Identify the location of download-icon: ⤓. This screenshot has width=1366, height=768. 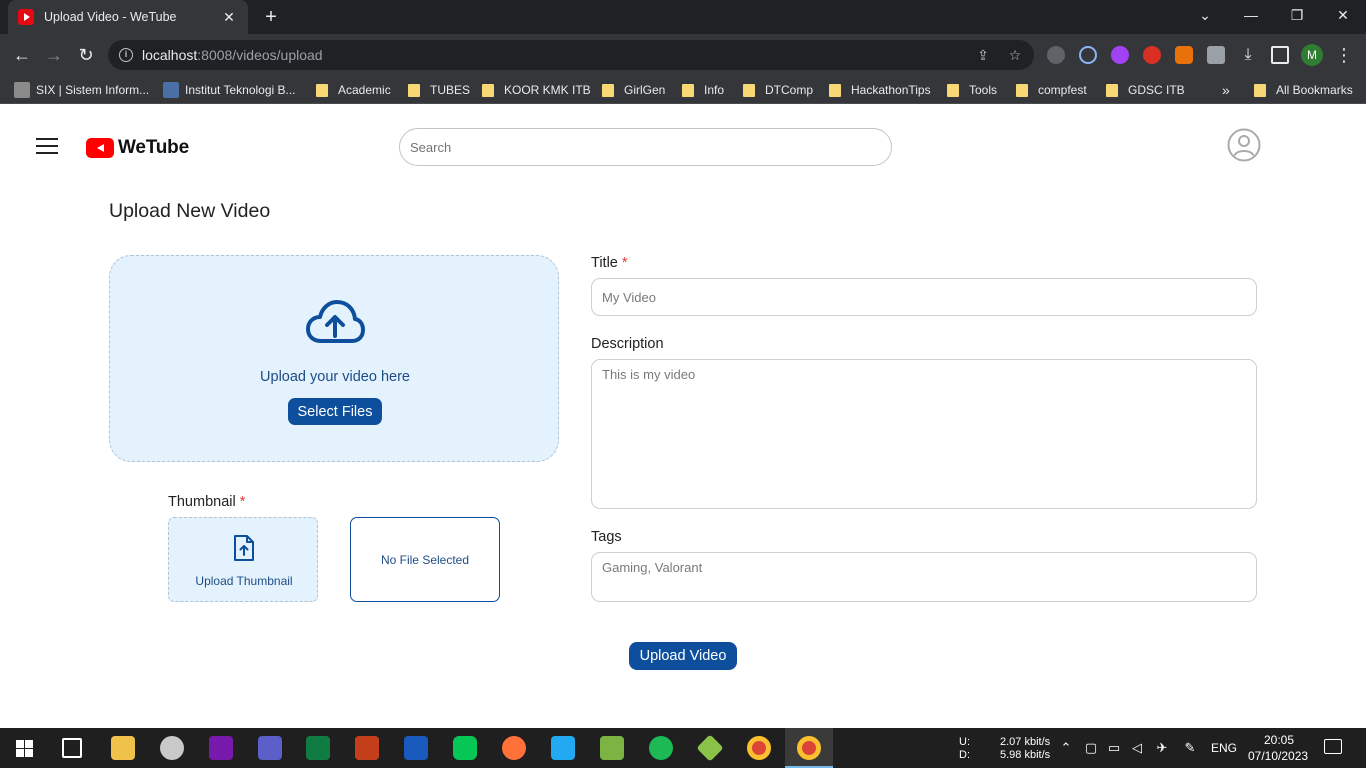
(1248, 55).